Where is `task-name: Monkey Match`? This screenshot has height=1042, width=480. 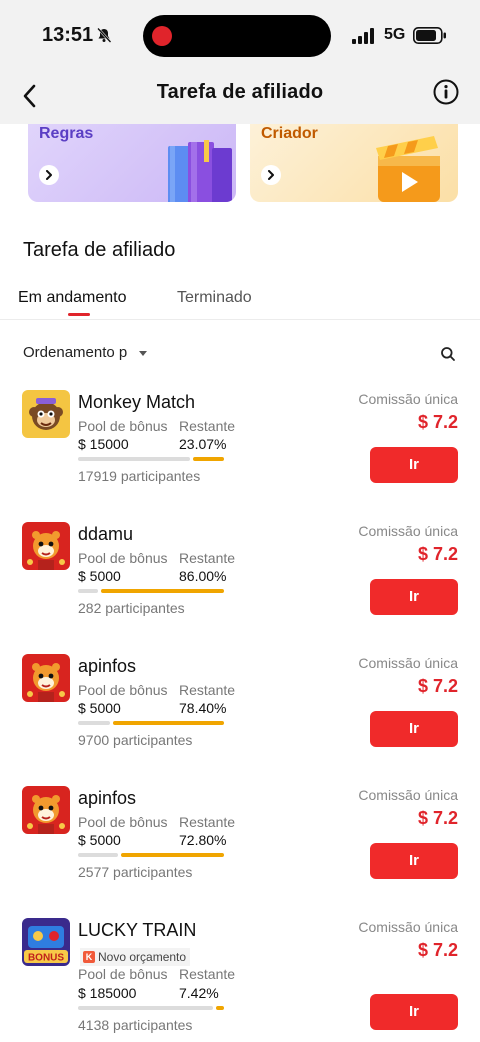
task-name: Monkey Match is located at coordinates (137, 402).